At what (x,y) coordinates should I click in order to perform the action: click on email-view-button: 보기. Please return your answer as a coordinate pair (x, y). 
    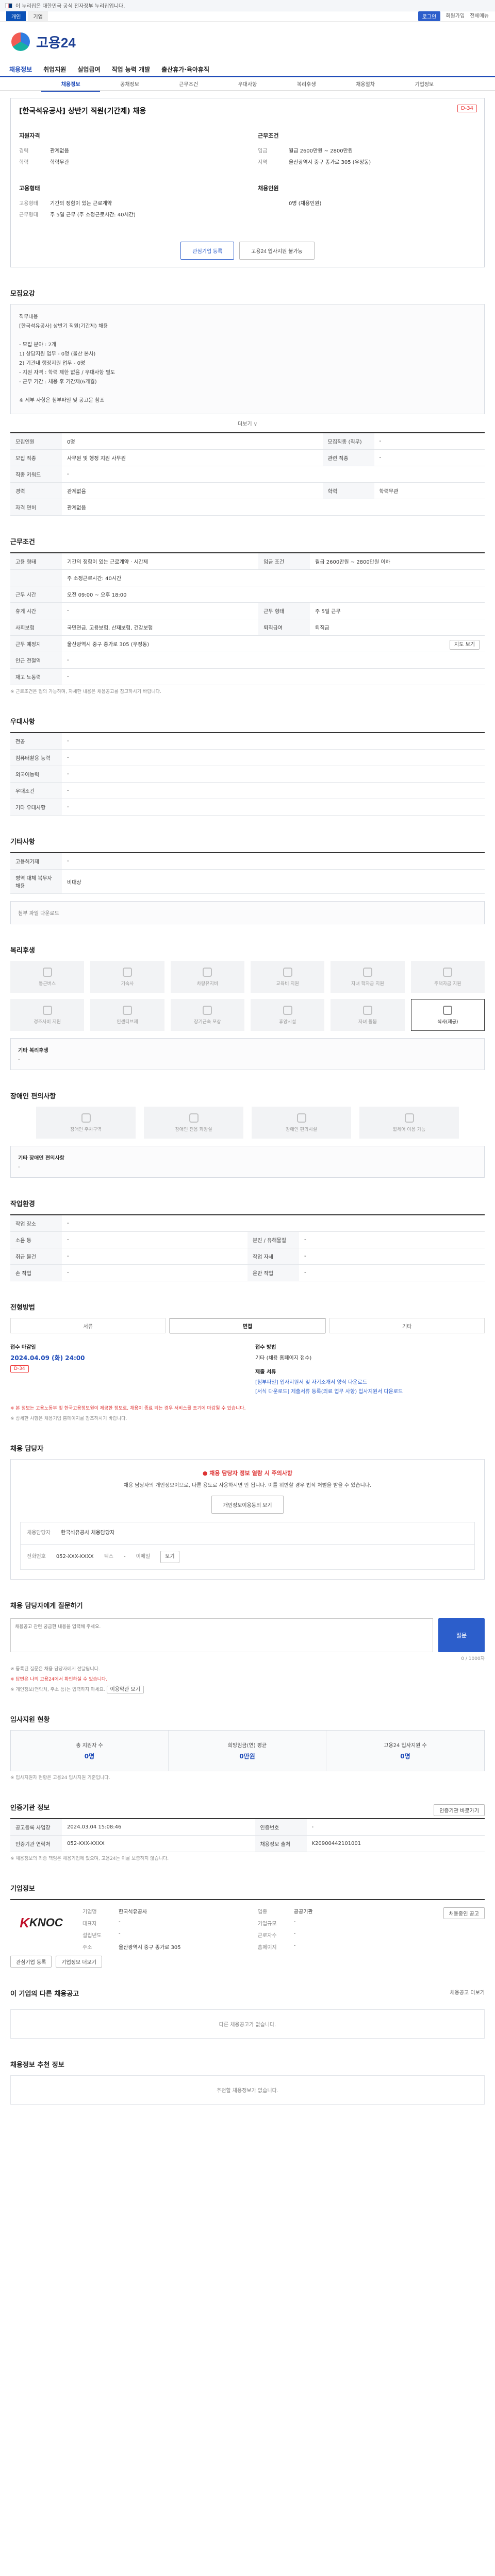
    Looking at the image, I should click on (169, 1557).